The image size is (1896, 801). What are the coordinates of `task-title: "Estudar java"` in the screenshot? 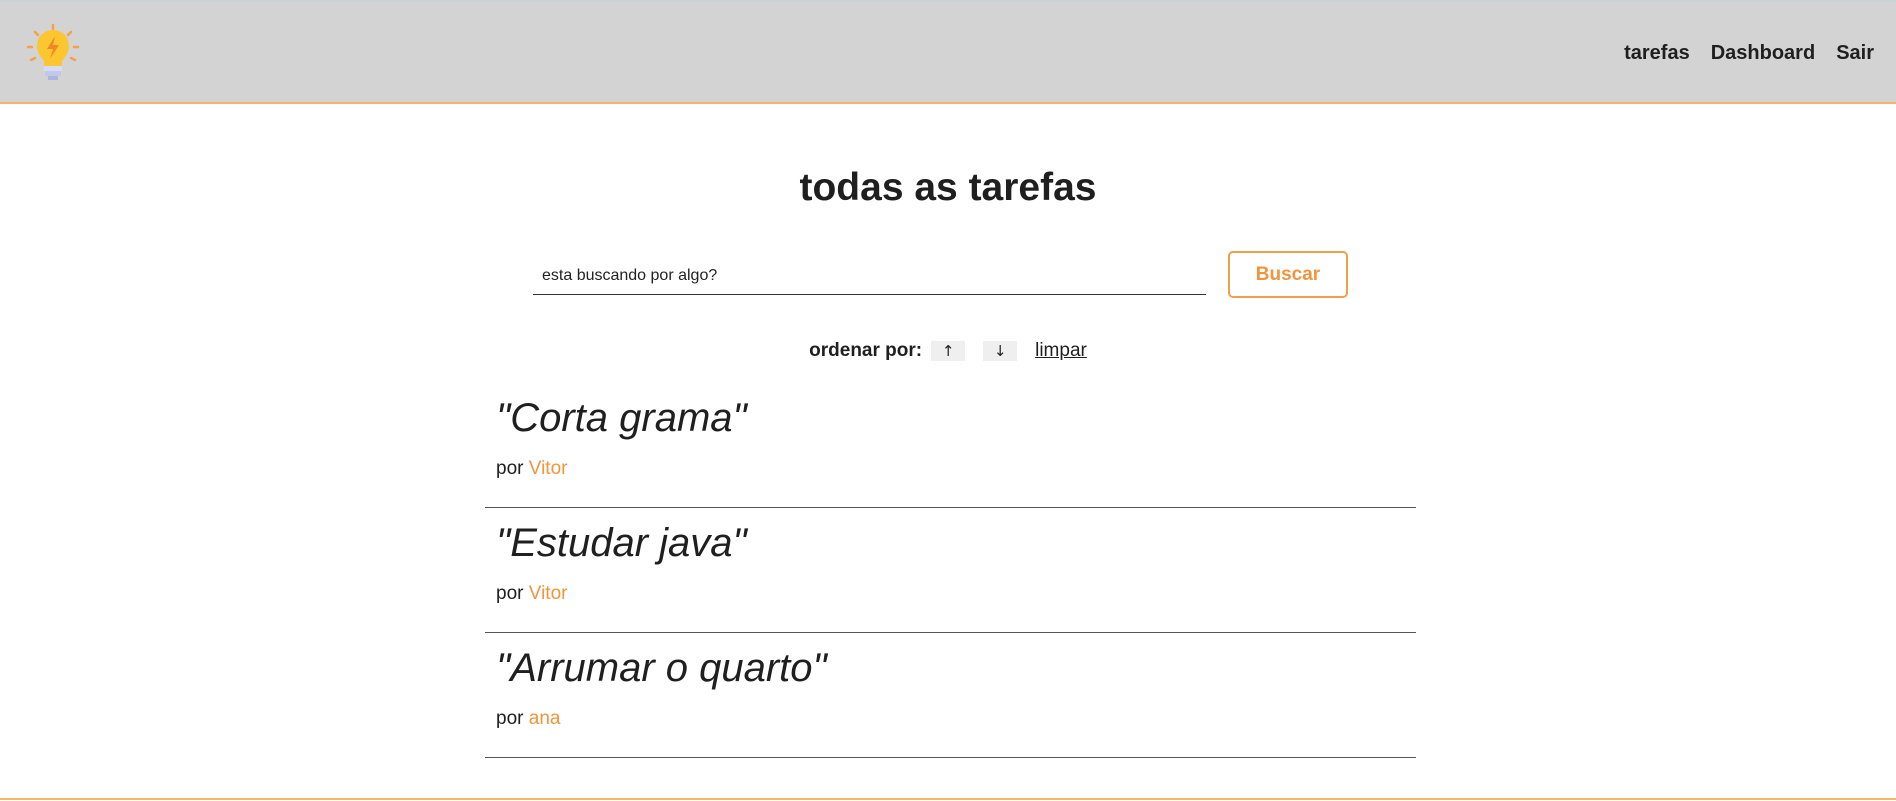 It's located at (621, 543).